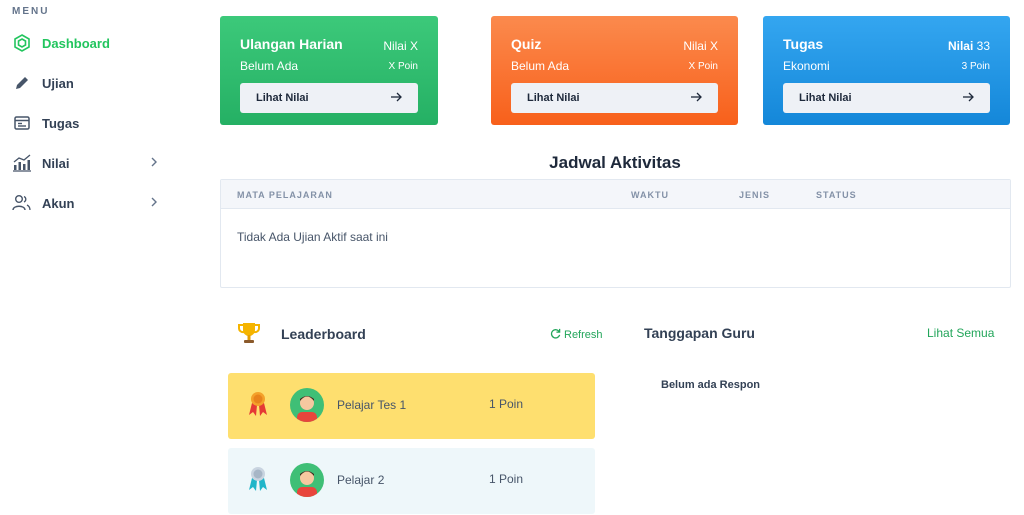  I want to click on card-value-label: Nilai, so click(960, 46).